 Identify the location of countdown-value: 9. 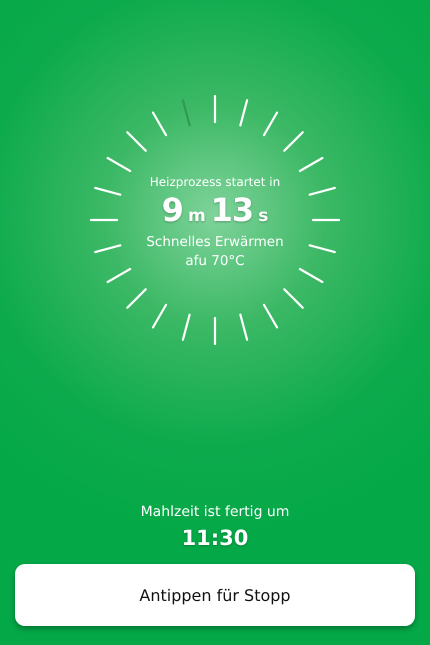
(172, 210).